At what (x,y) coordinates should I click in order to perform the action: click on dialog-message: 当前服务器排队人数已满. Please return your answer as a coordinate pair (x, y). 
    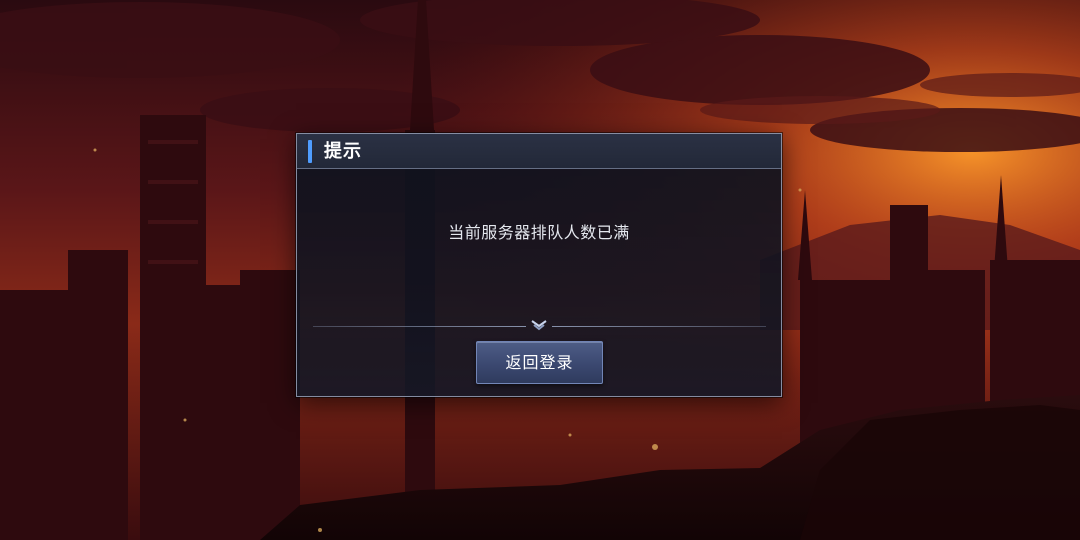
    Looking at the image, I should click on (539, 232).